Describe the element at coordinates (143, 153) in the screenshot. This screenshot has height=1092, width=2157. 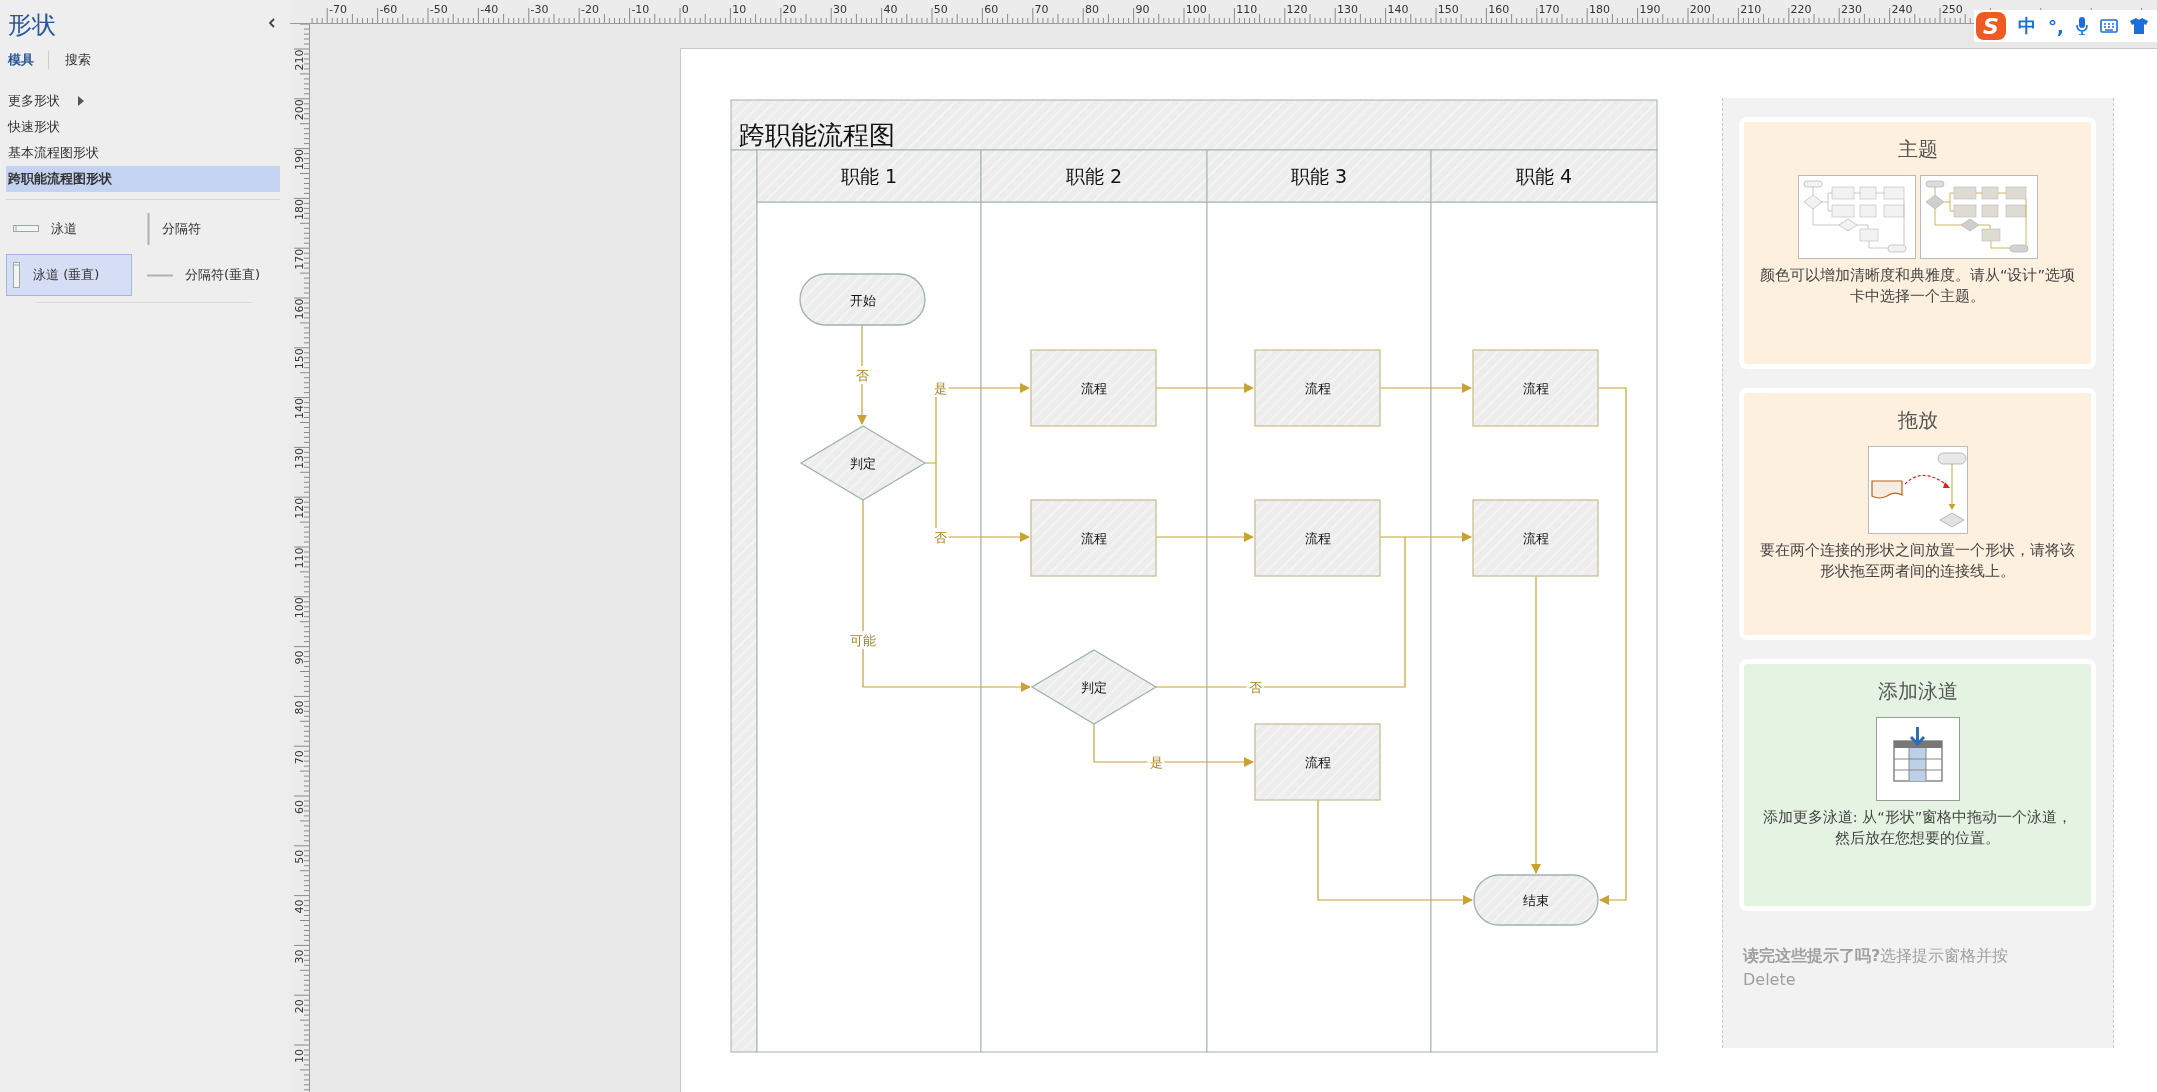
I see `stencil-item: 基本流程图形状` at that location.